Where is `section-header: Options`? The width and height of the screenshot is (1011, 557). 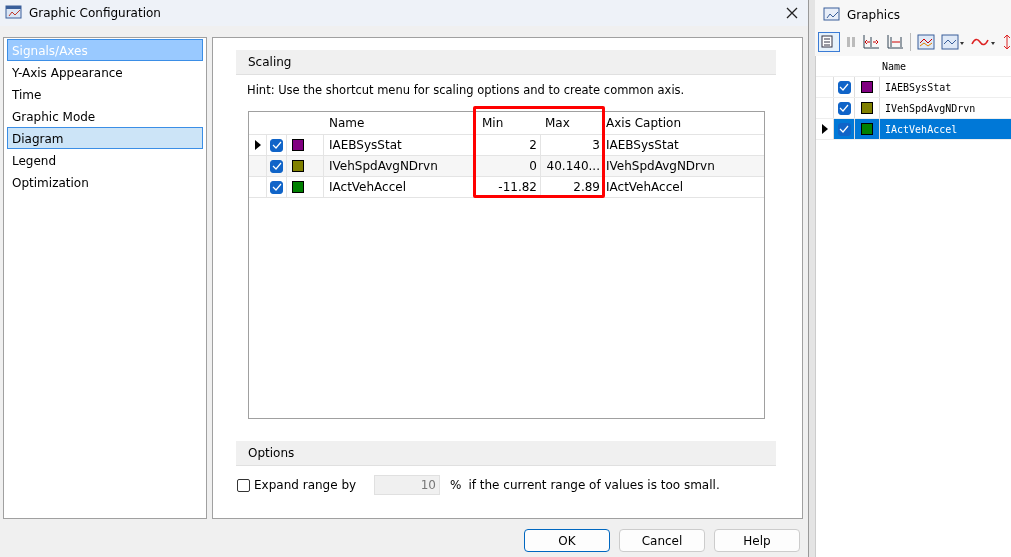
section-header: Options is located at coordinates (506, 453).